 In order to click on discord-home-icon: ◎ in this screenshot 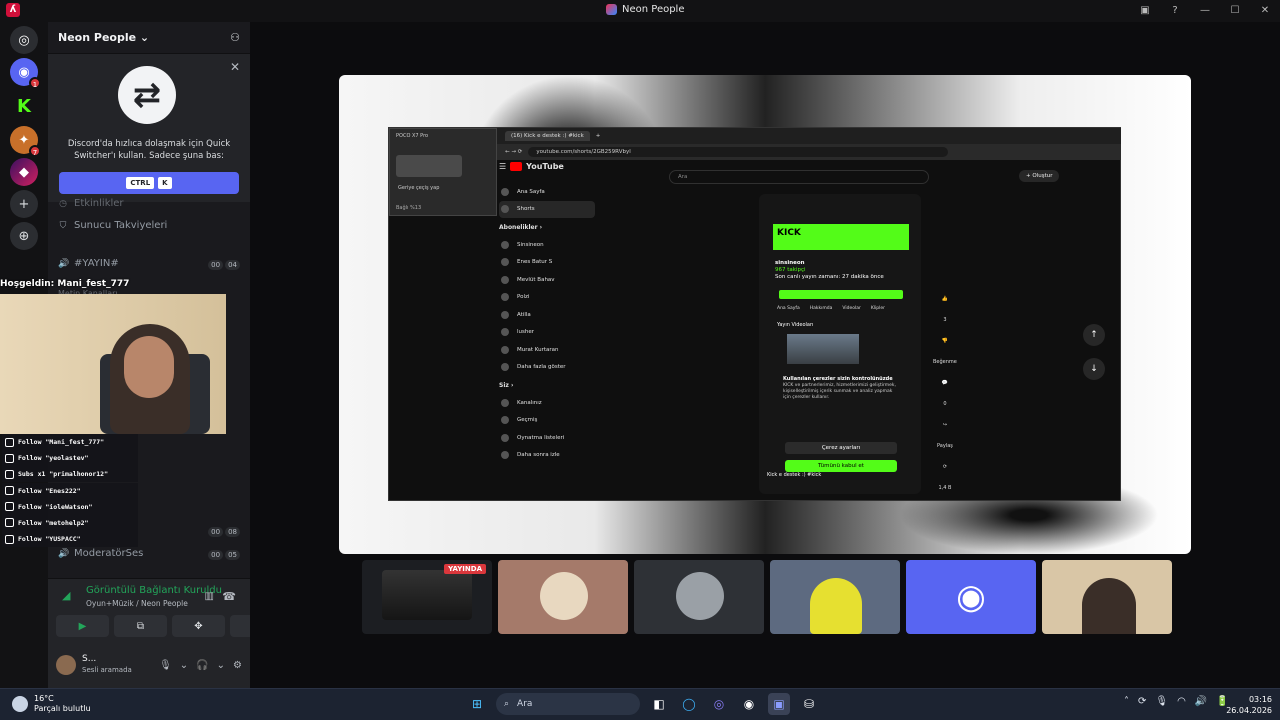, I will do `click(24, 40)`.